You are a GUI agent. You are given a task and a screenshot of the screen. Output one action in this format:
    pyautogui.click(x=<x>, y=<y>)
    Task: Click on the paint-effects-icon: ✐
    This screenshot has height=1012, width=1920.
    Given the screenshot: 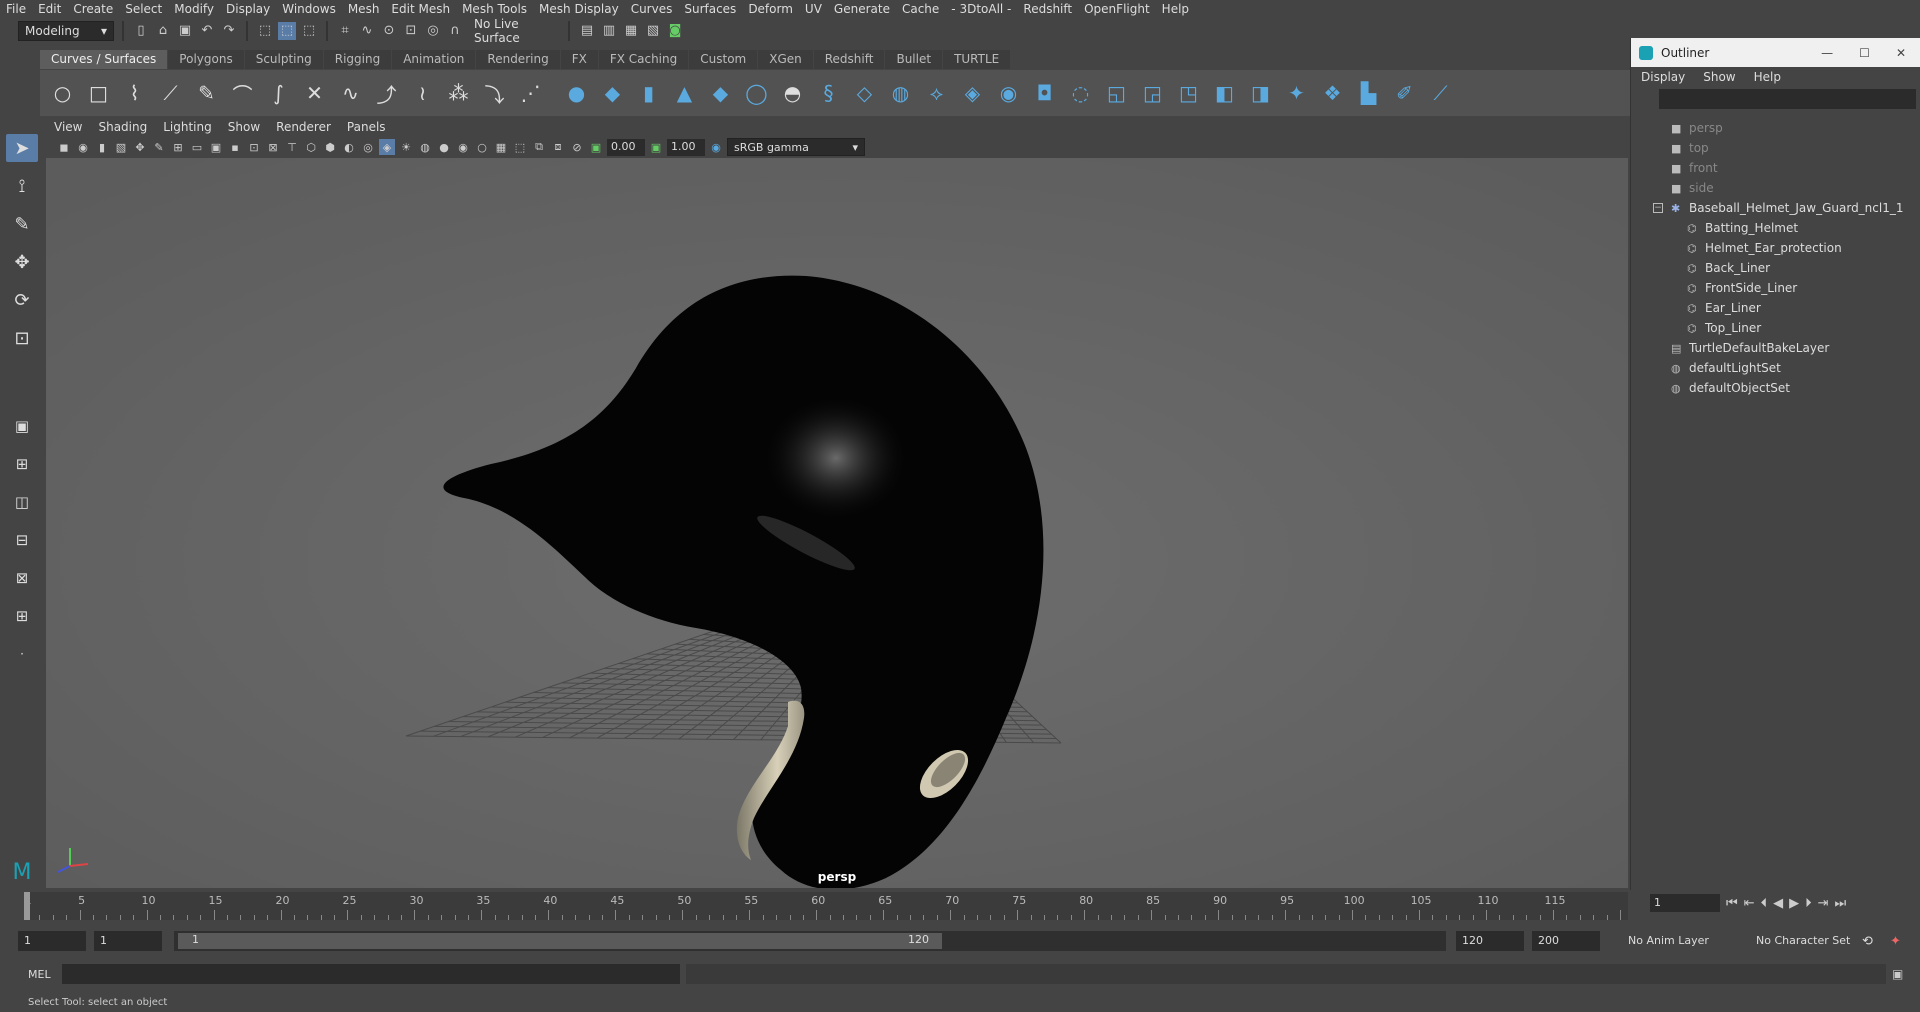 What is the action you would take?
    pyautogui.click(x=1404, y=93)
    